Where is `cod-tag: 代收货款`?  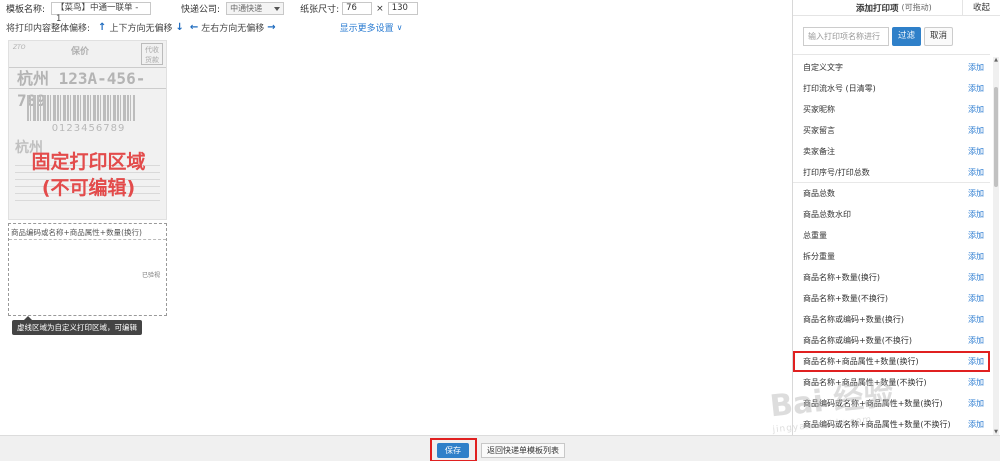 cod-tag: 代收货款 is located at coordinates (152, 54).